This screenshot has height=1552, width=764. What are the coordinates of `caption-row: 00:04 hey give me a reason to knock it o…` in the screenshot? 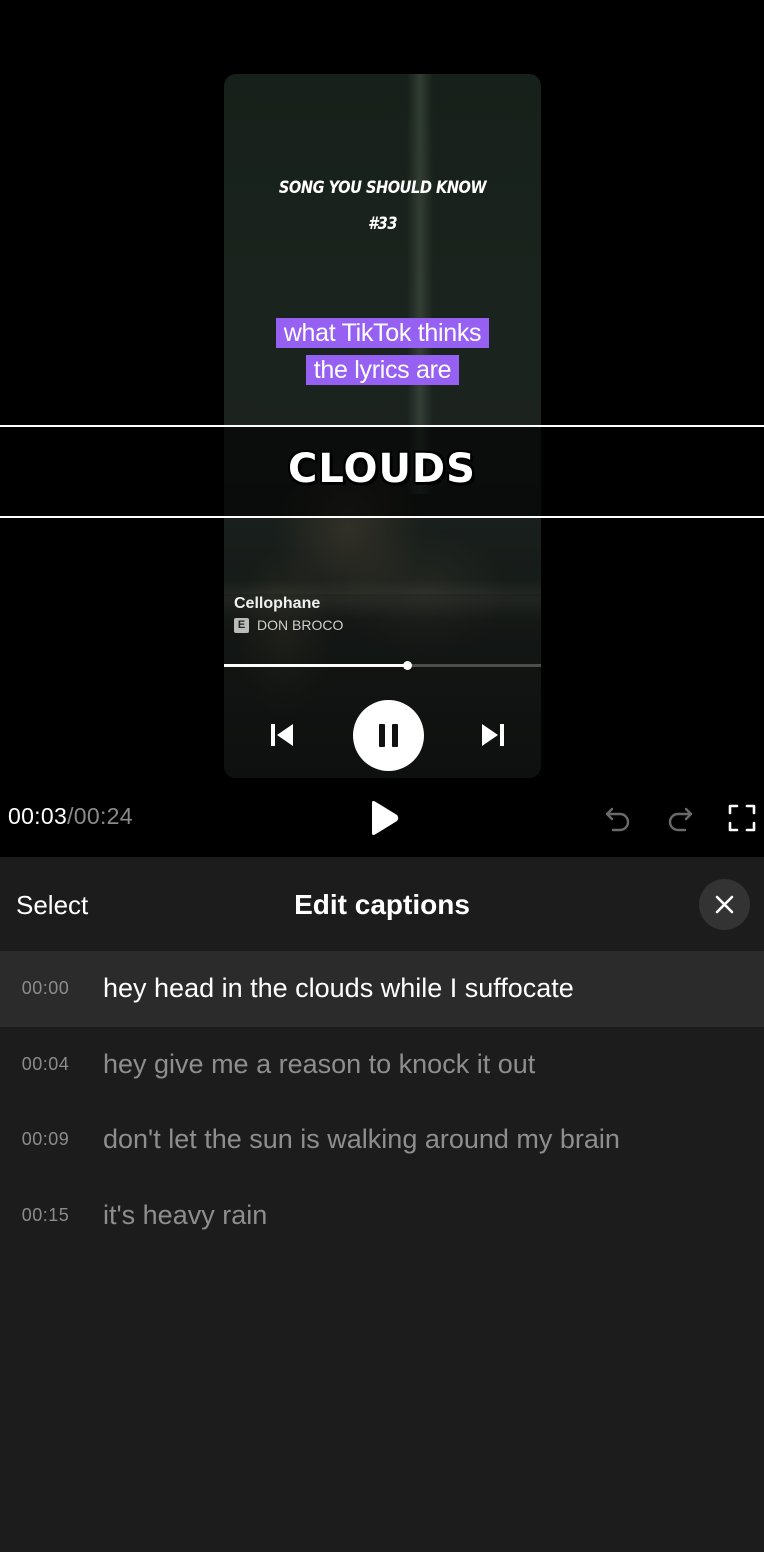 It's located at (382, 1065).